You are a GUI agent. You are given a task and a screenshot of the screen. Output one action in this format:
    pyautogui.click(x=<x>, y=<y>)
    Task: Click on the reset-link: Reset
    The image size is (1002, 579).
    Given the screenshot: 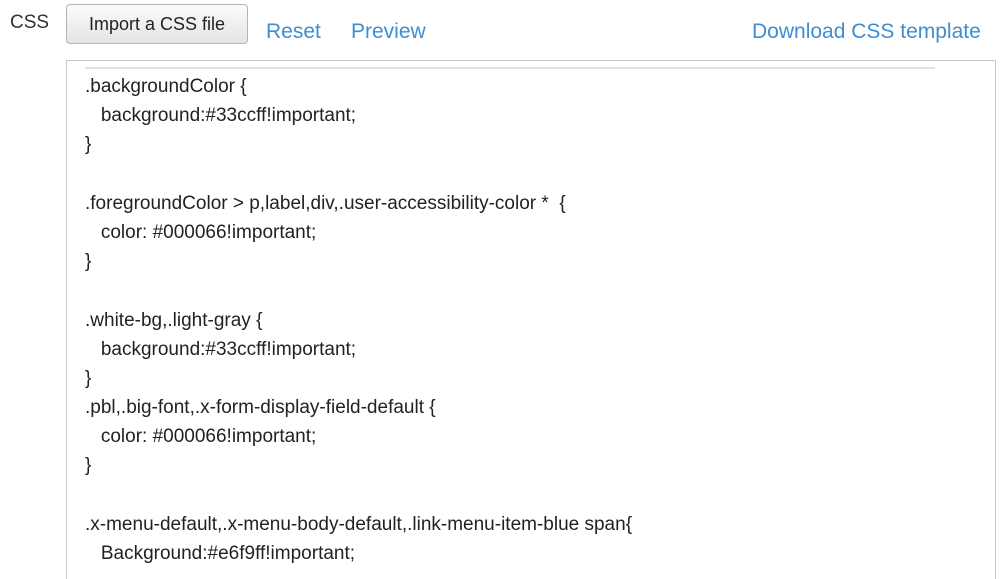 What is the action you would take?
    pyautogui.click(x=293, y=32)
    